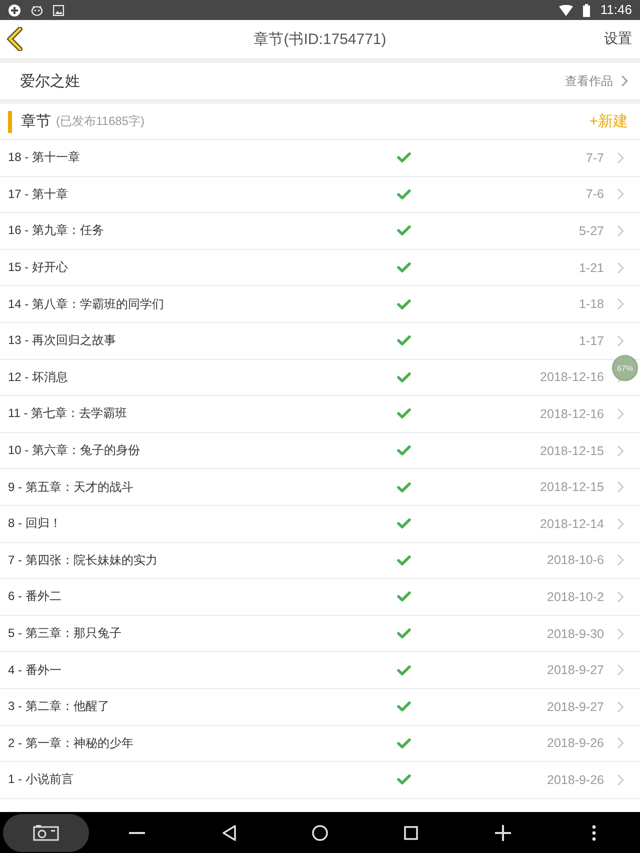 Image resolution: width=640 pixels, height=853 pixels. What do you see at coordinates (591, 341) in the screenshot?
I see `chapter-date: 1-17` at bounding box center [591, 341].